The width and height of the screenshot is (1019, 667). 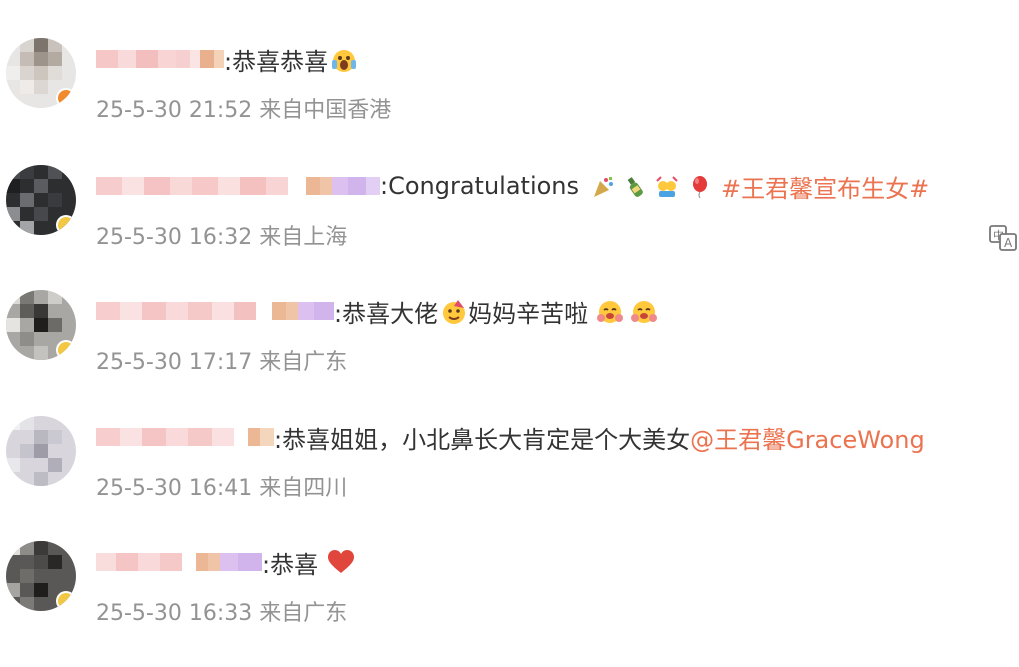 I want to click on comment-text: :恭喜大佬, so click(x=386, y=313).